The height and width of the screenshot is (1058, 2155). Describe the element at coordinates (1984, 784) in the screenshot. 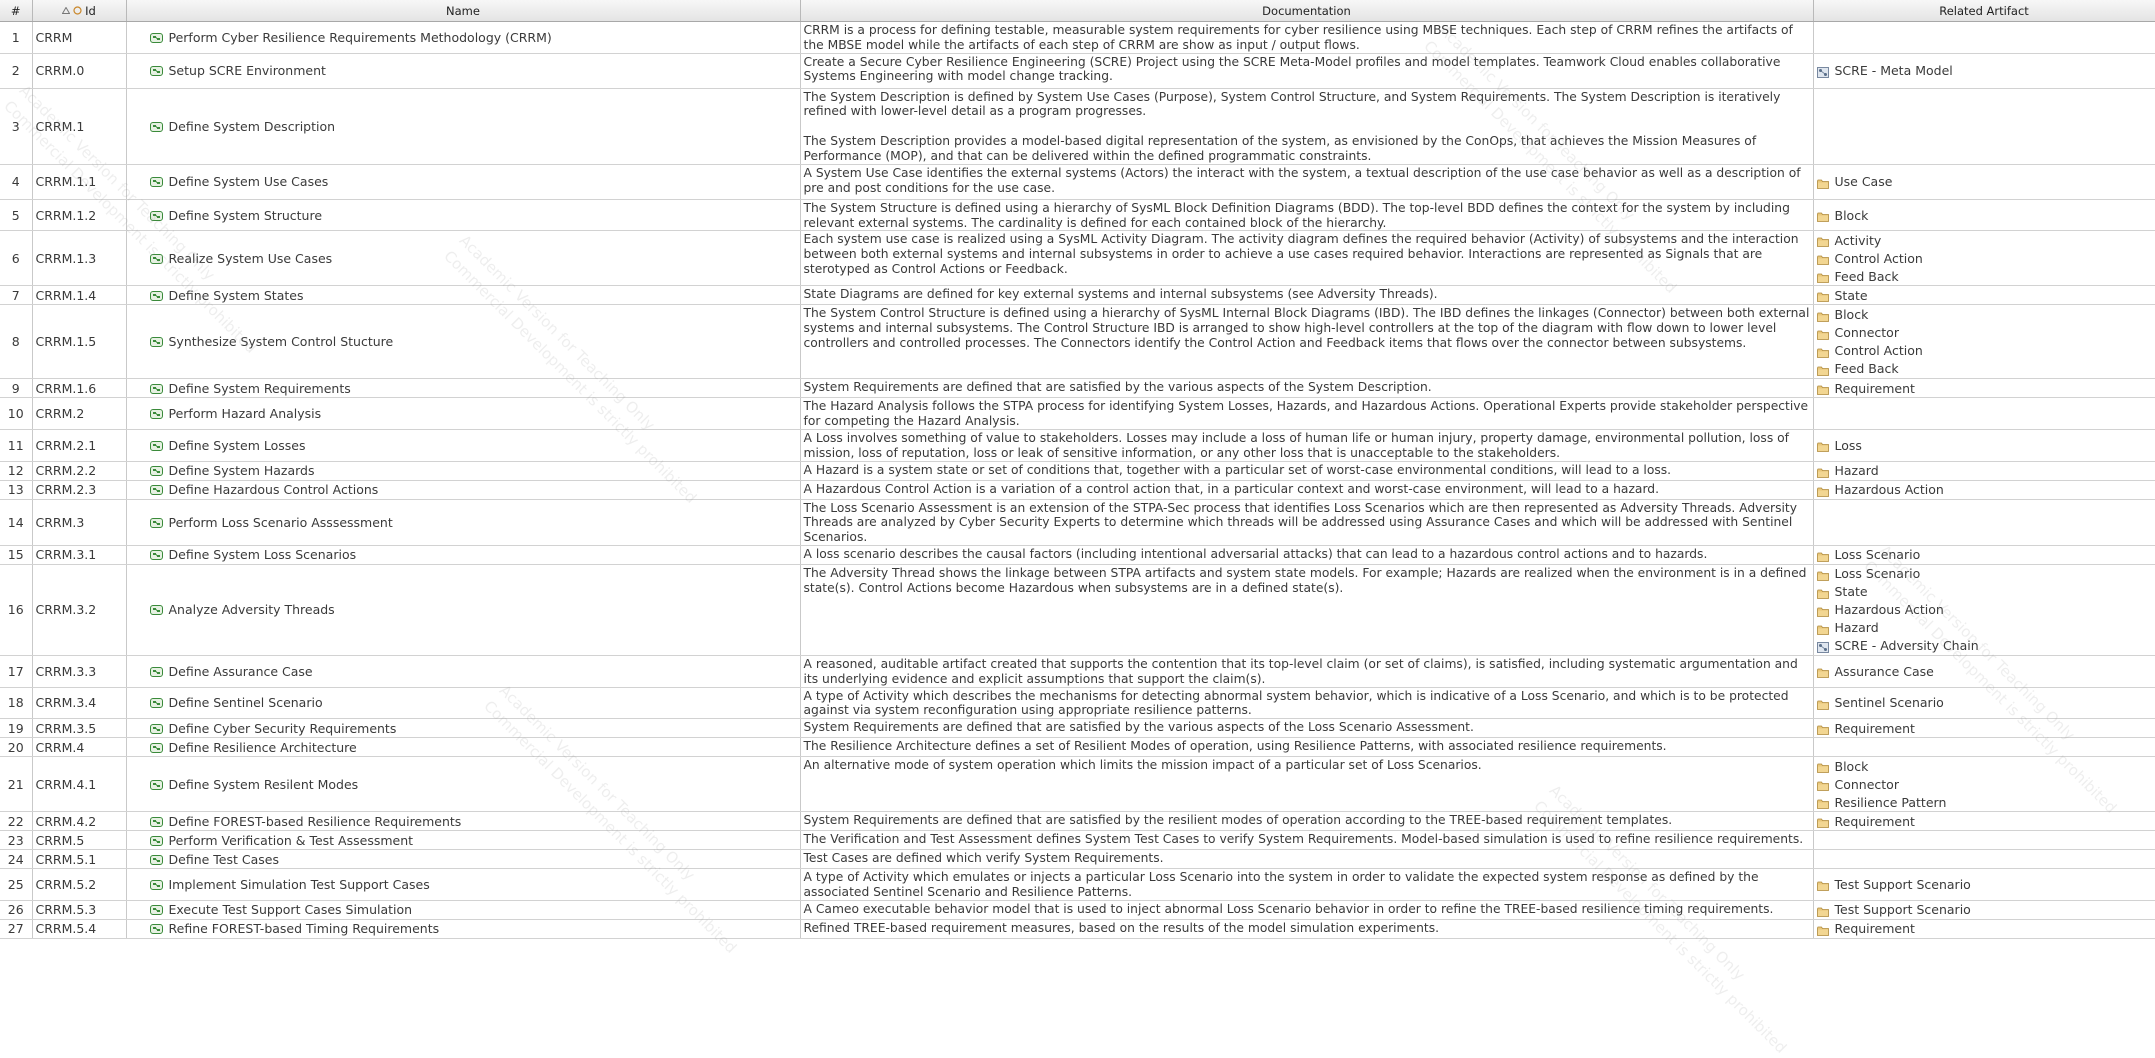

I see `row-related-artifact: Block Connector Resilience Pattern` at that location.